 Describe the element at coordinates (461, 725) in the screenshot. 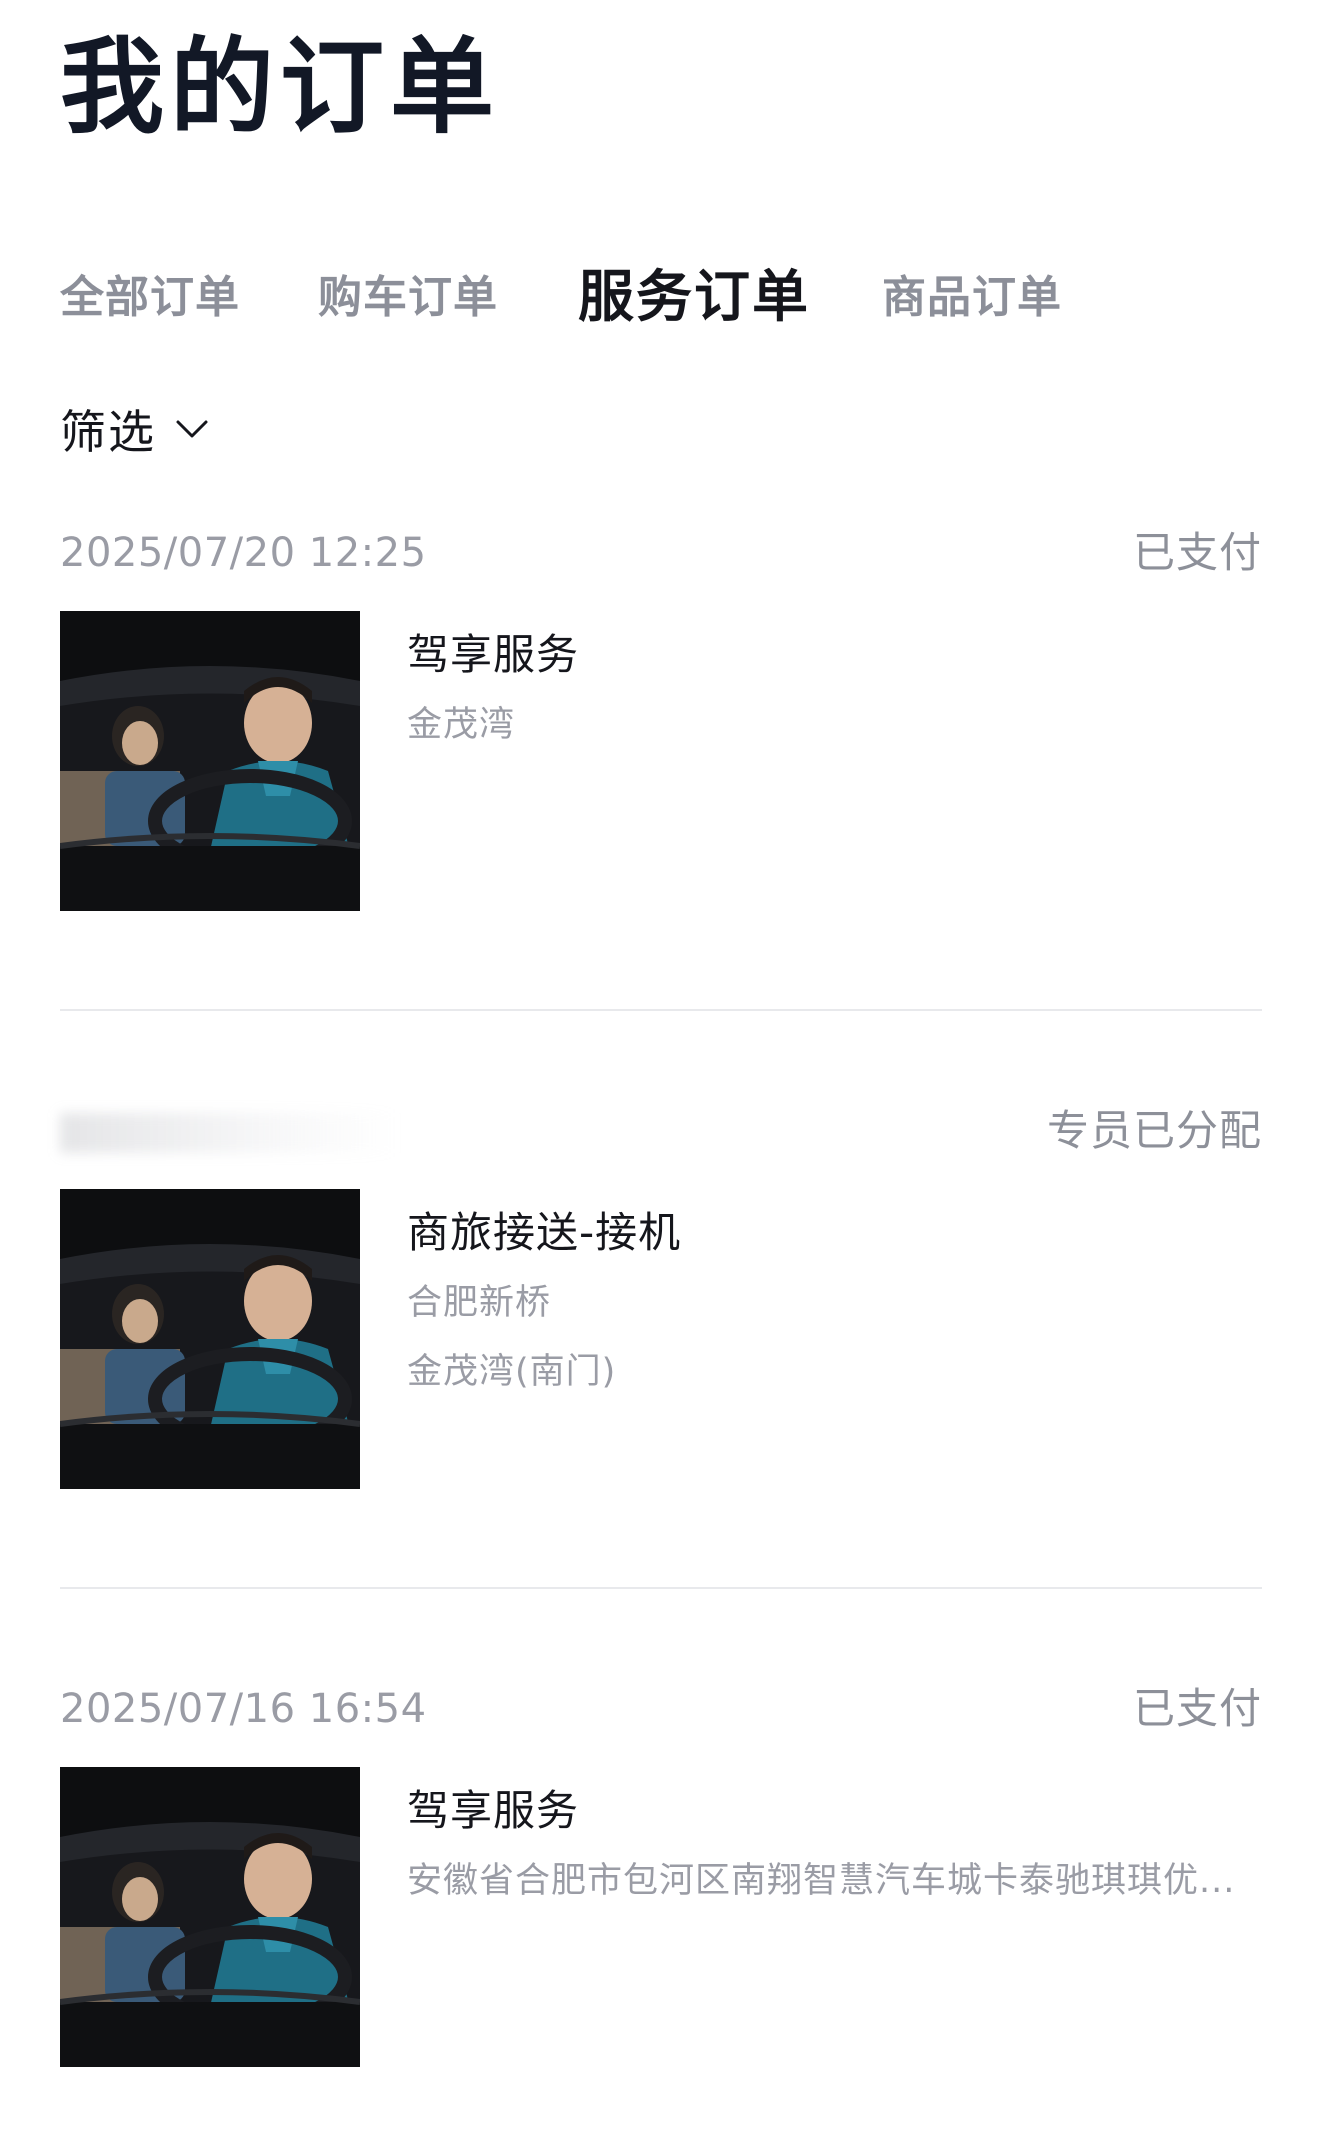

I see `order-location: 金茂湾` at that location.